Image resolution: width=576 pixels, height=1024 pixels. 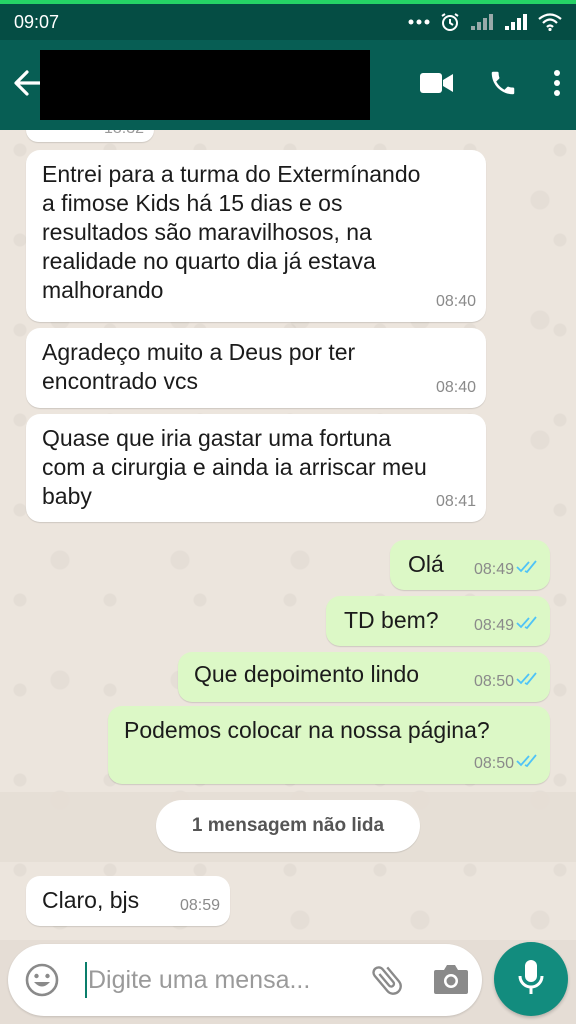 I want to click on partial-message-time: 18:32, so click(x=90, y=136).